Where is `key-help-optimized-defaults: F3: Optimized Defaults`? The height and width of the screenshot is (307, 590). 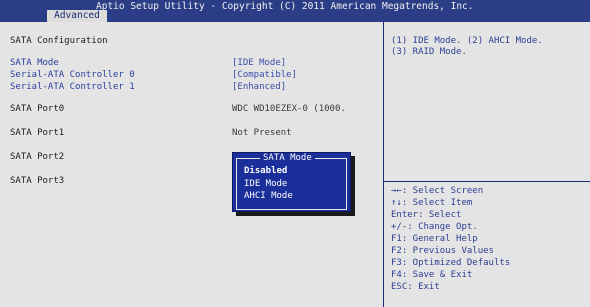 key-help-optimized-defaults: F3: Optimized Defaults is located at coordinates (451, 263).